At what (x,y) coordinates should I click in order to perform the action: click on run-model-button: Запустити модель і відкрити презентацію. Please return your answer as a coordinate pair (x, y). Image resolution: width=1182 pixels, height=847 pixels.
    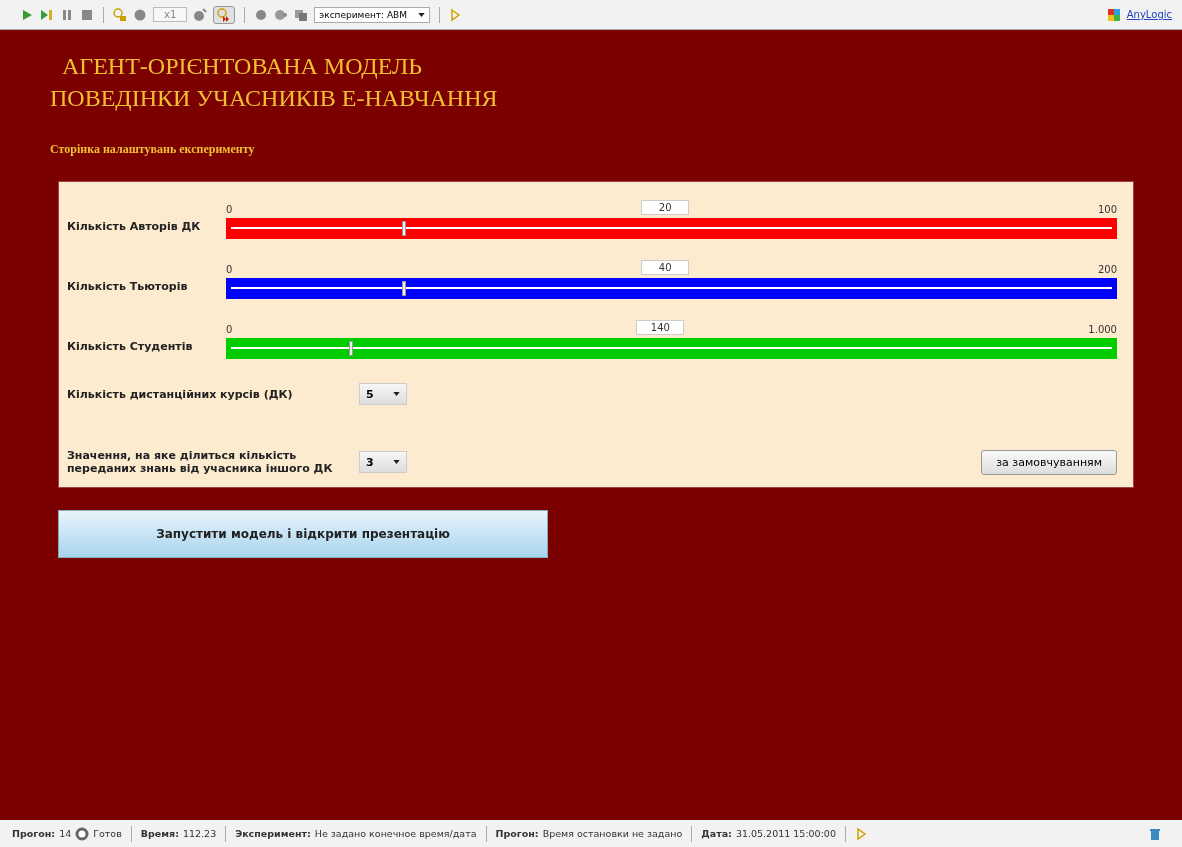
    Looking at the image, I should click on (303, 534).